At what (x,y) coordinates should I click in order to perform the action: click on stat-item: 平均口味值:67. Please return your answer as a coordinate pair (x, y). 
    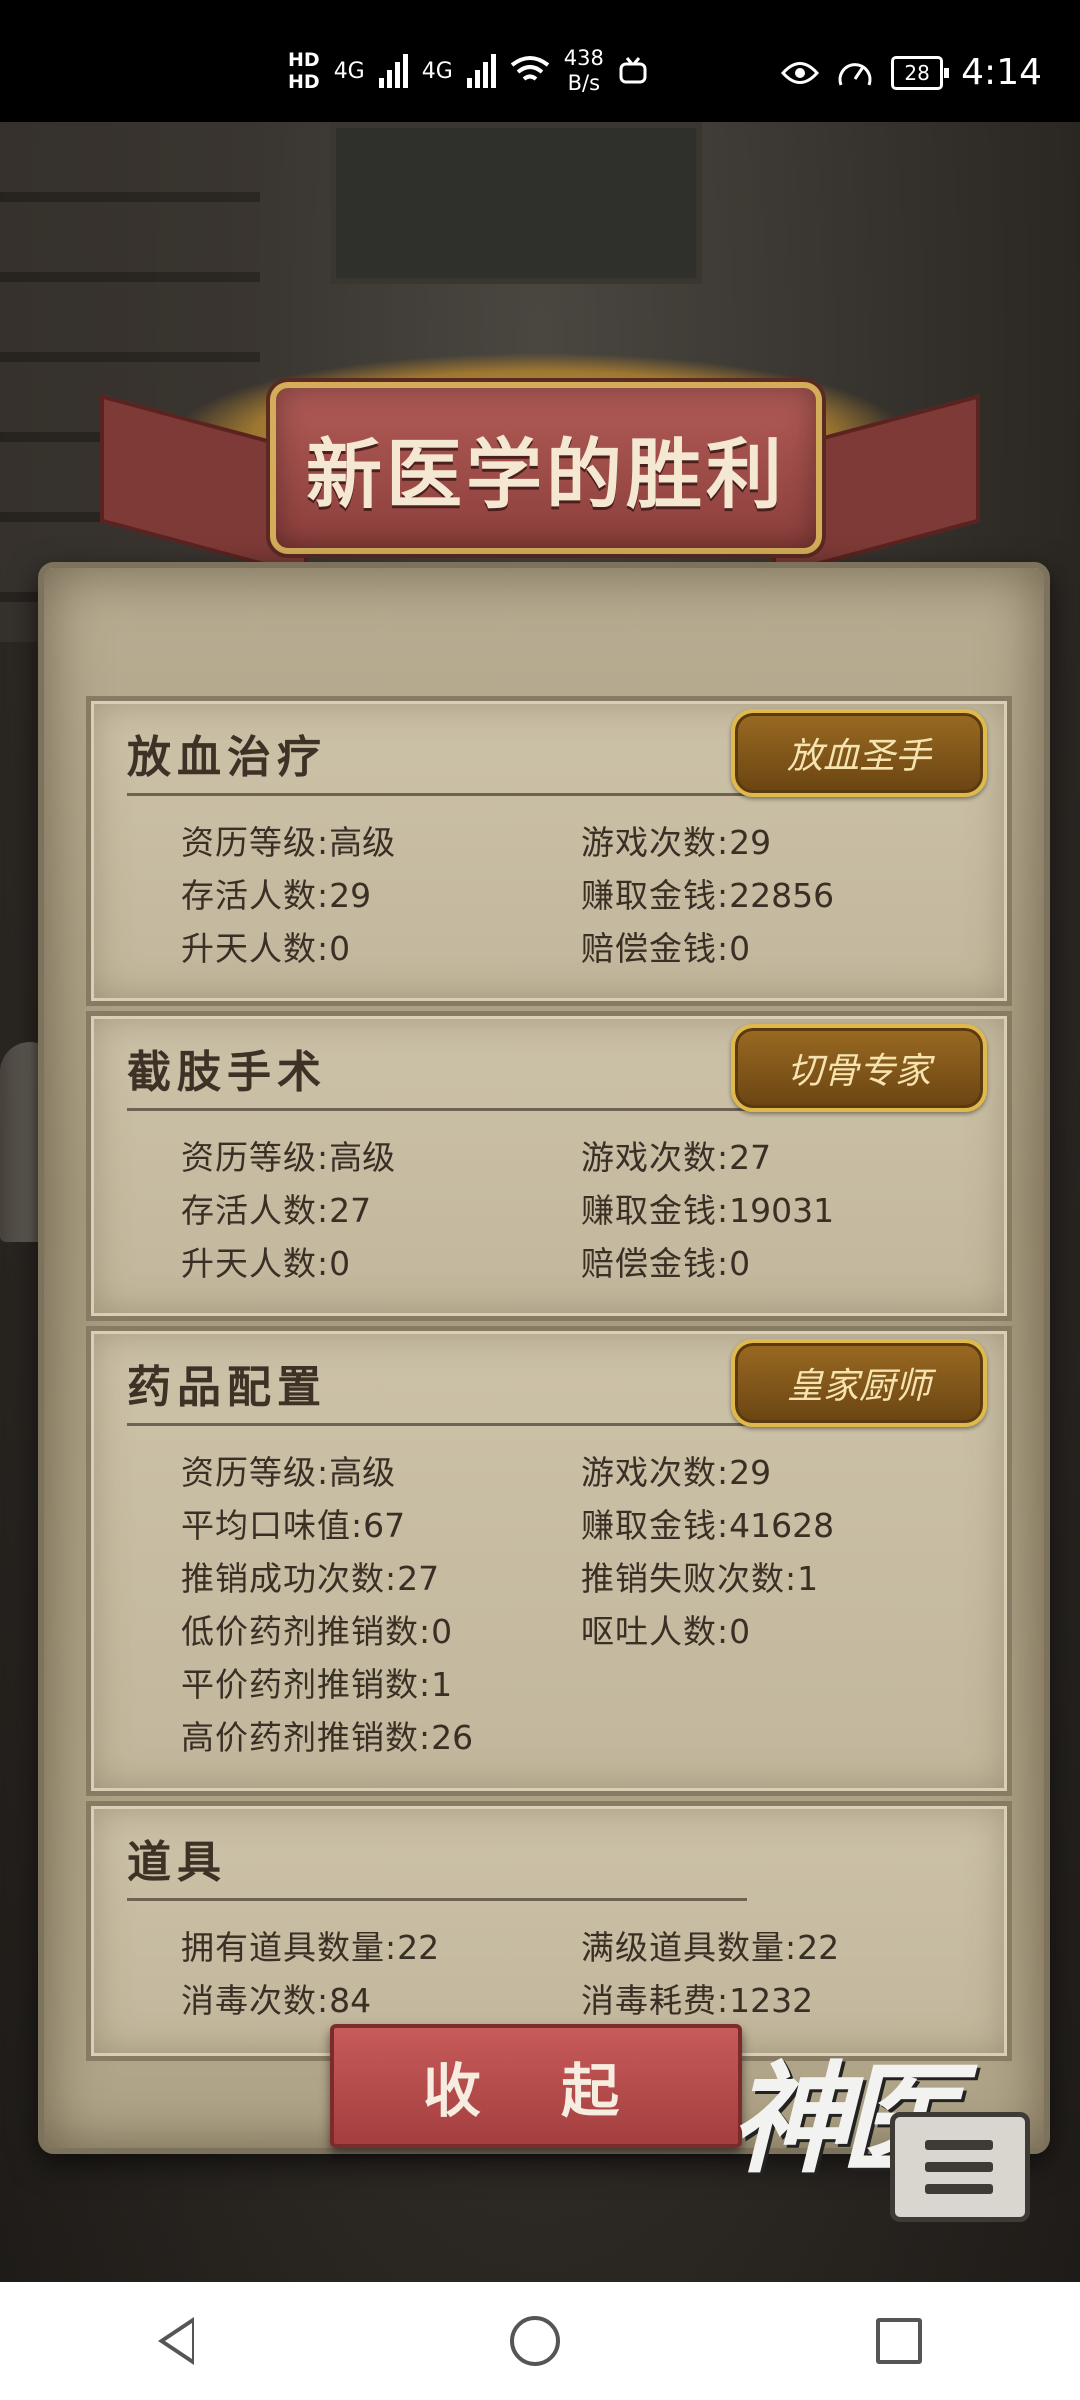
    Looking at the image, I should click on (381, 1523).